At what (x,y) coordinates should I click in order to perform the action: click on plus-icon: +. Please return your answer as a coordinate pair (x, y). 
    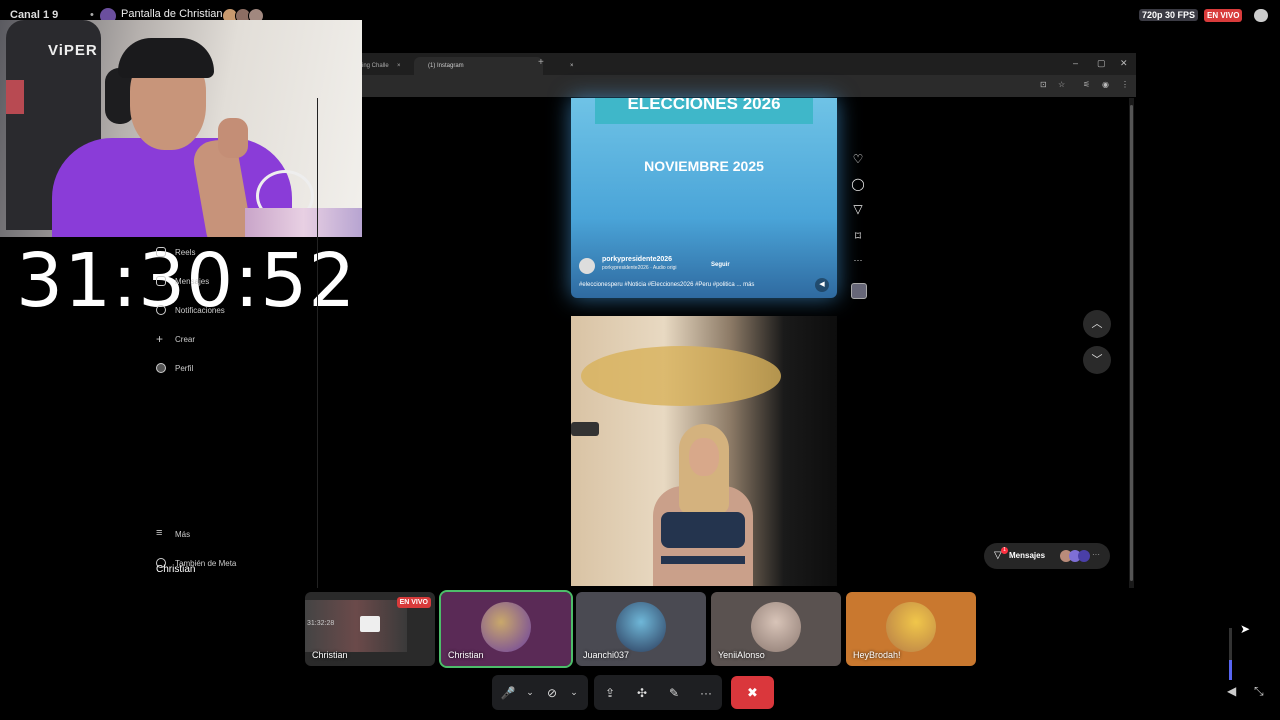
    Looking at the image, I should click on (160, 339).